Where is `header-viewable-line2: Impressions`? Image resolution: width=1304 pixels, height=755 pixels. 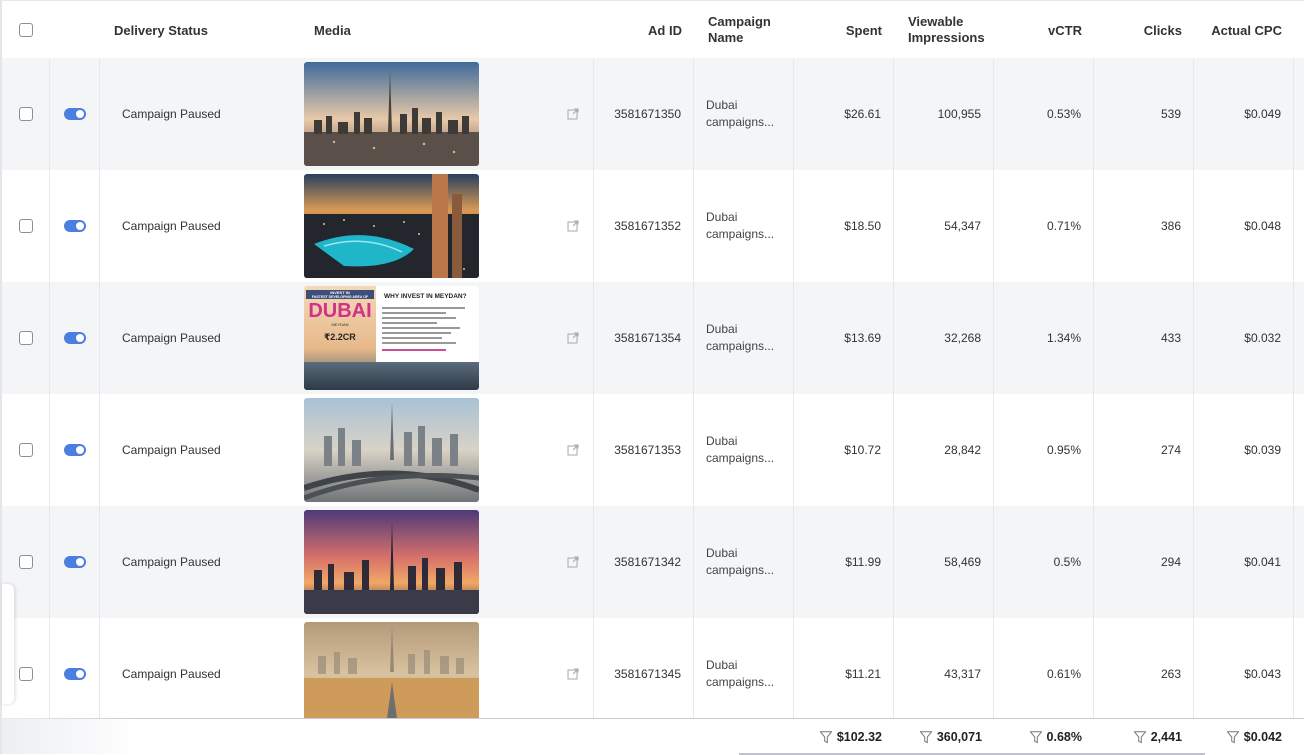 header-viewable-line2: Impressions is located at coordinates (946, 37).